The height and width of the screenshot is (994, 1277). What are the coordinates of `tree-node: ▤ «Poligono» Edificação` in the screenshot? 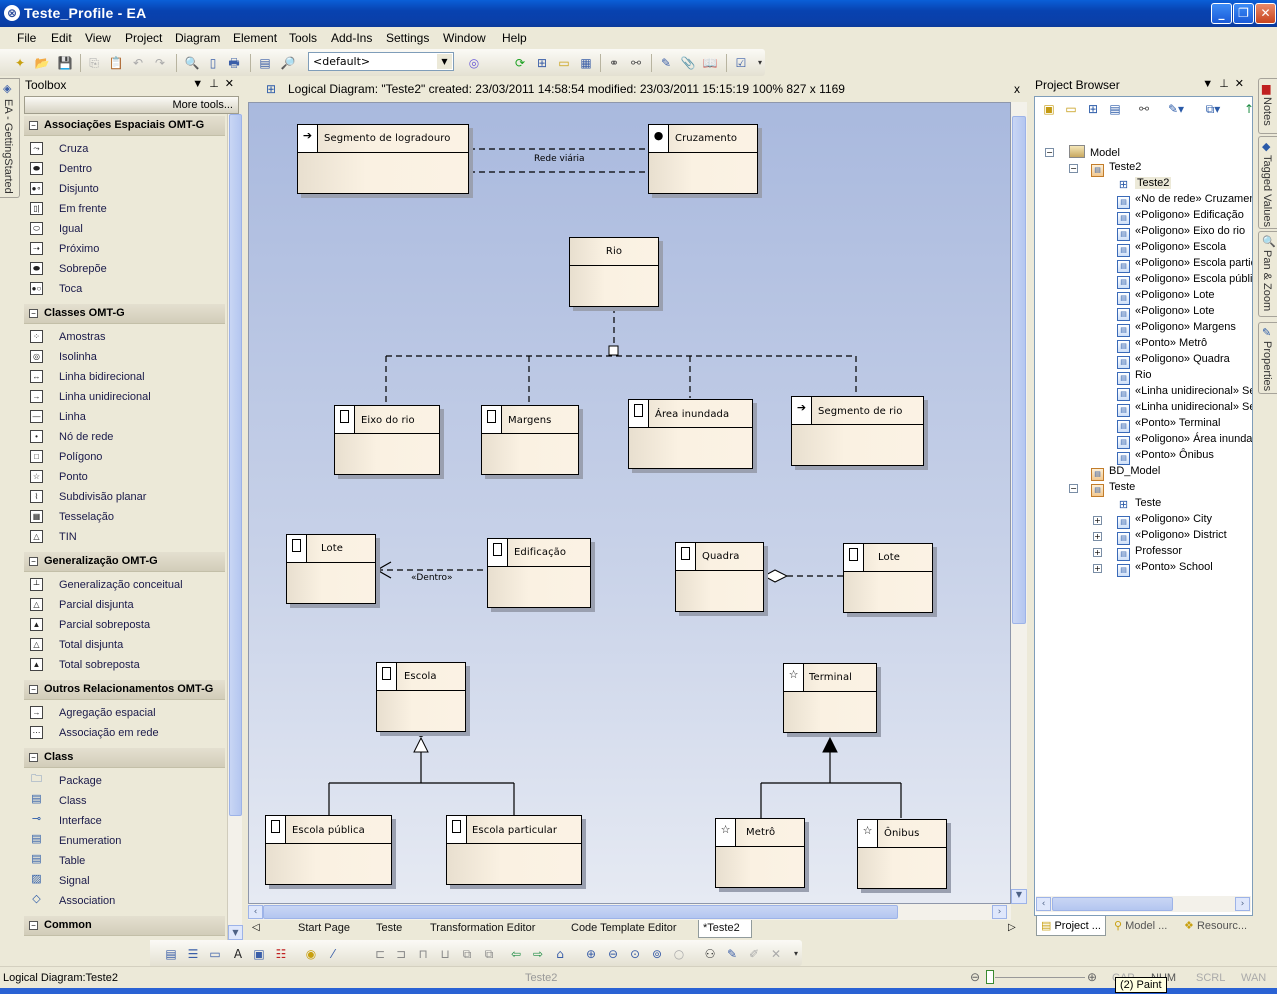 It's located at (1180, 217).